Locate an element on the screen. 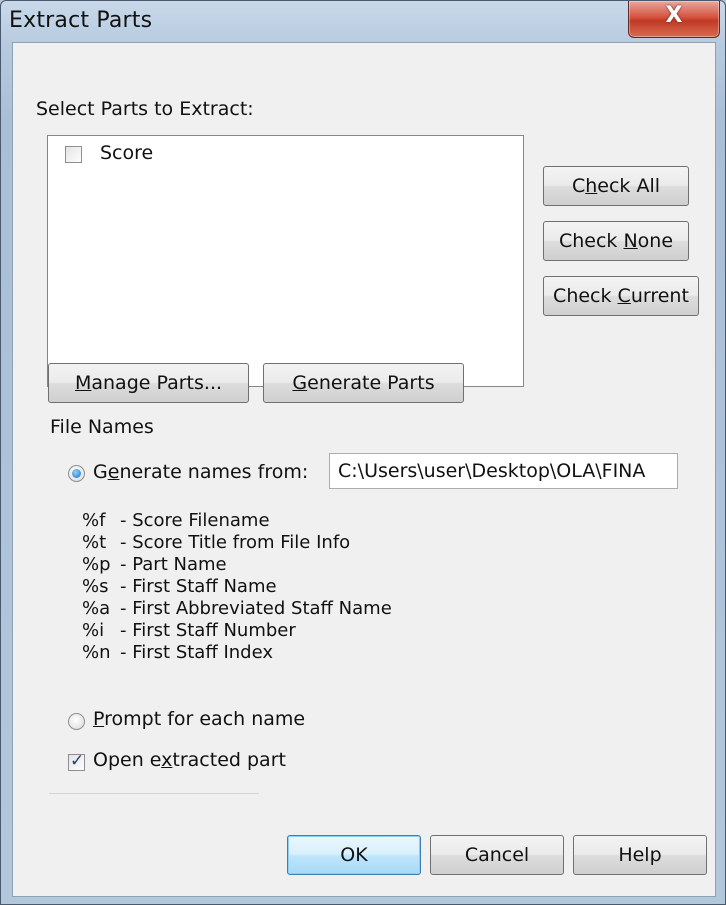 This screenshot has height=905, width=726. code-desc: - First Abbreviated Staff Name is located at coordinates (256, 608).